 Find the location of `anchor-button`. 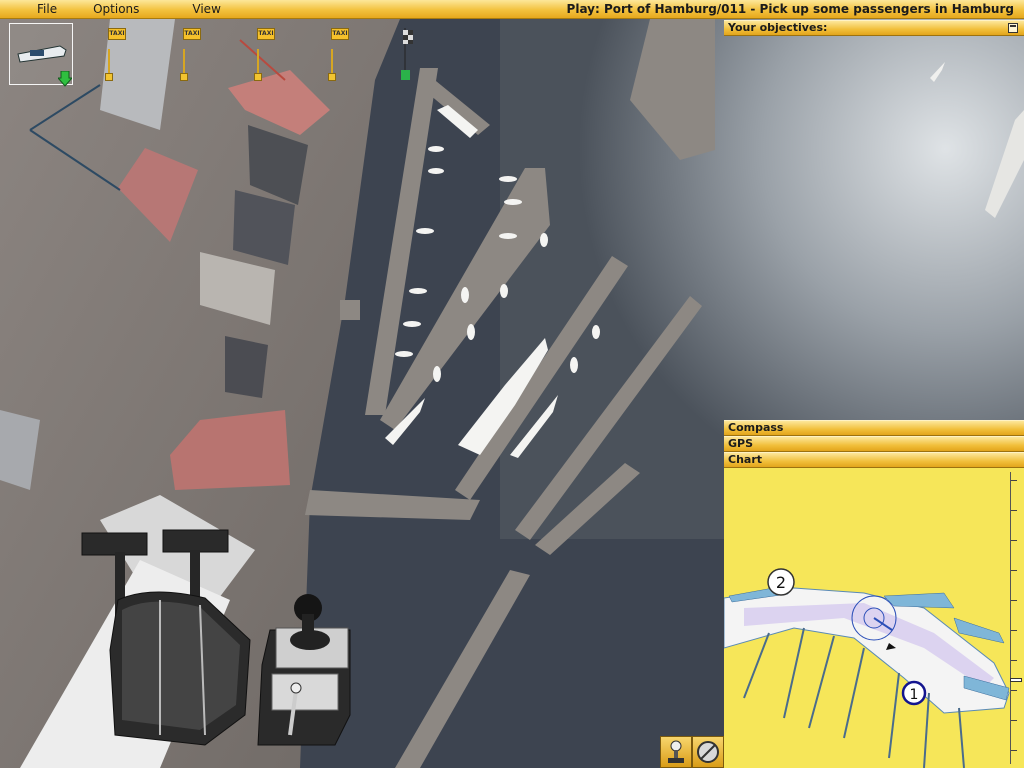

anchor-button is located at coordinates (676, 752).